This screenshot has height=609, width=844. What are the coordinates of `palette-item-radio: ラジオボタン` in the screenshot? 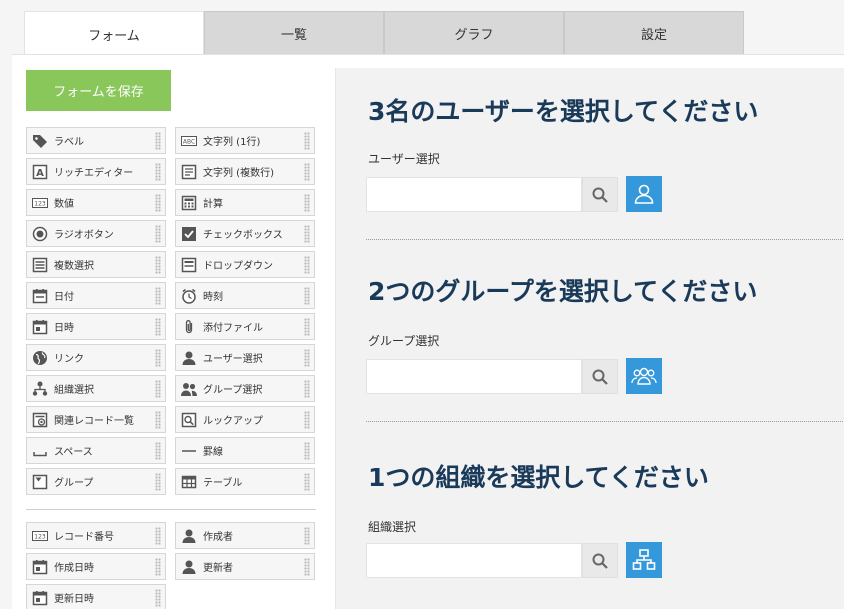 It's located at (96, 233).